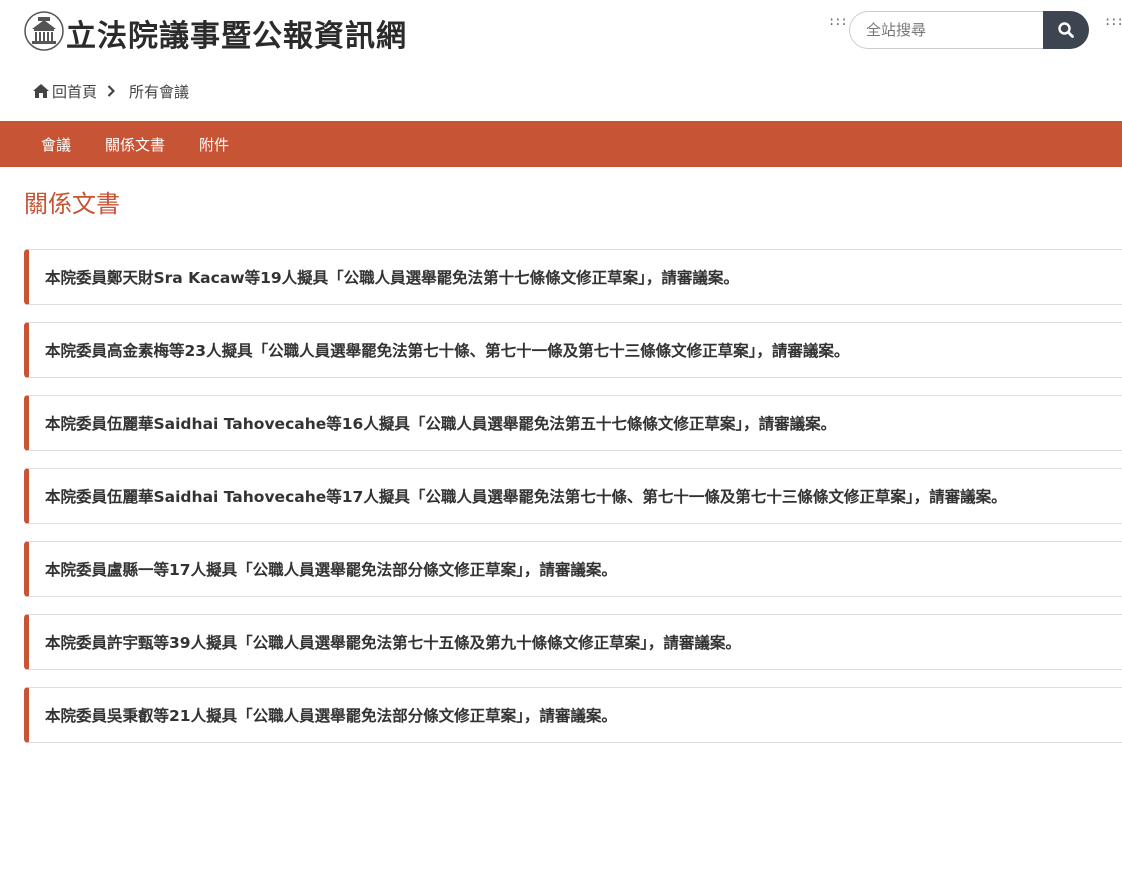  I want to click on document-title: 本院委員吳秉叡等21人擬具「公職人員選舉罷免法部分條文修正草案」，請審議案。, so click(563, 716).